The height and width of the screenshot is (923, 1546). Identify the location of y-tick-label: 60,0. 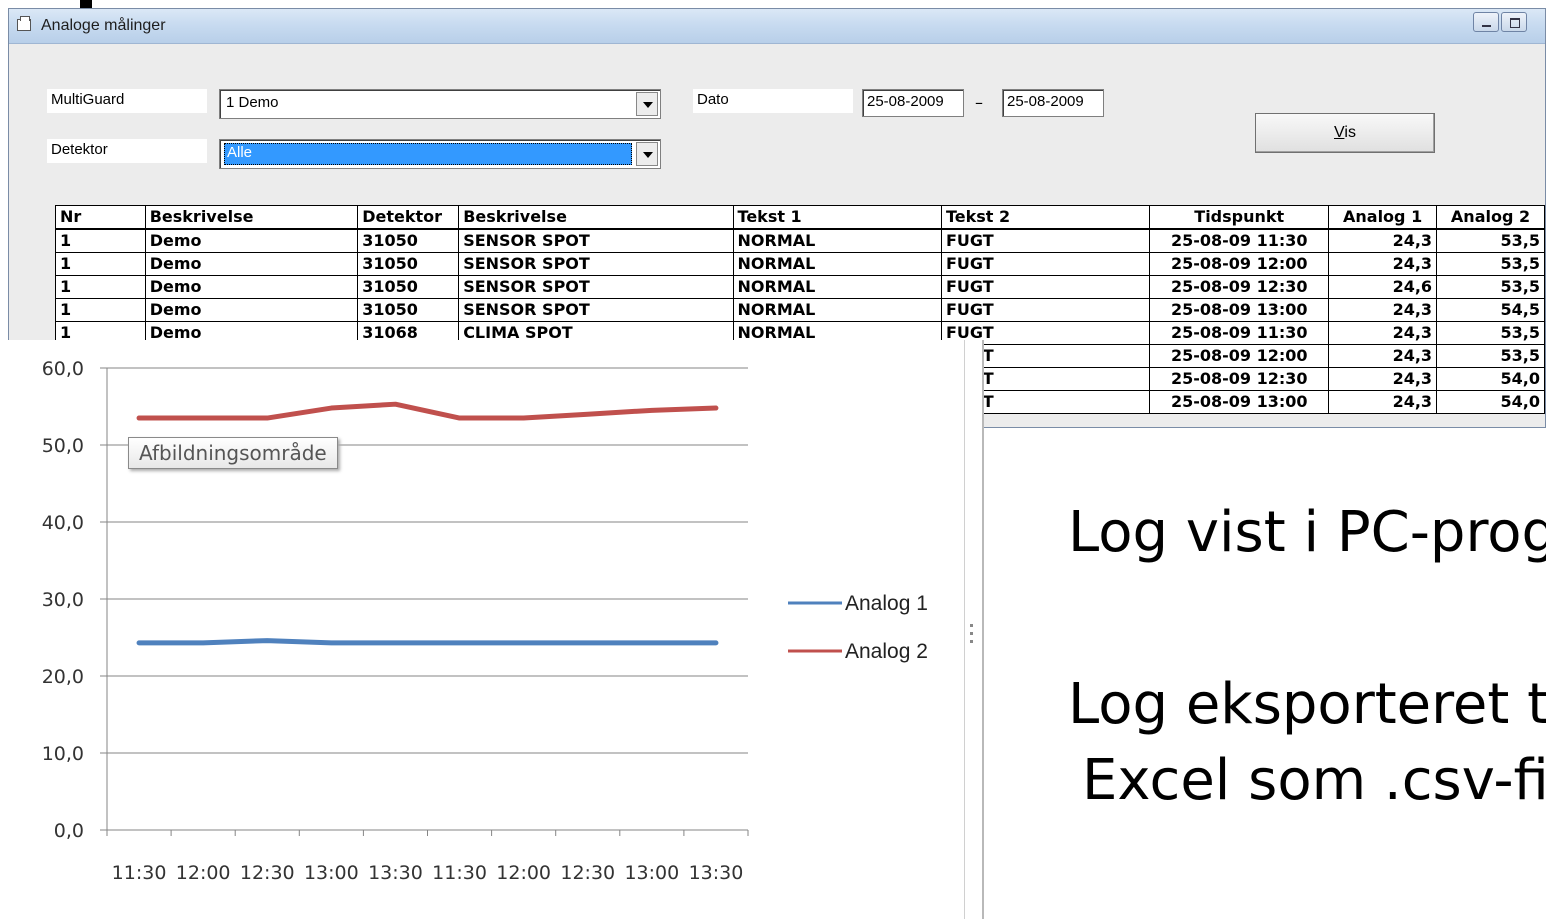
(63, 369).